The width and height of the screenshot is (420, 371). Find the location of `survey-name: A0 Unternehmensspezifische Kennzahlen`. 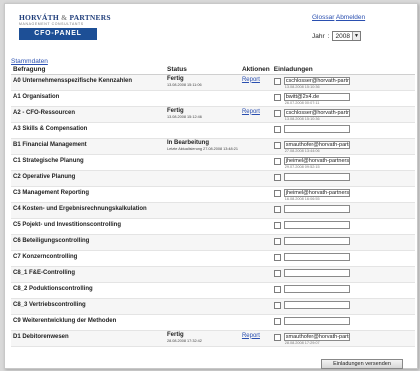

survey-name: A0 Unternehmensspezifische Kennzahlen is located at coordinates (88, 82).